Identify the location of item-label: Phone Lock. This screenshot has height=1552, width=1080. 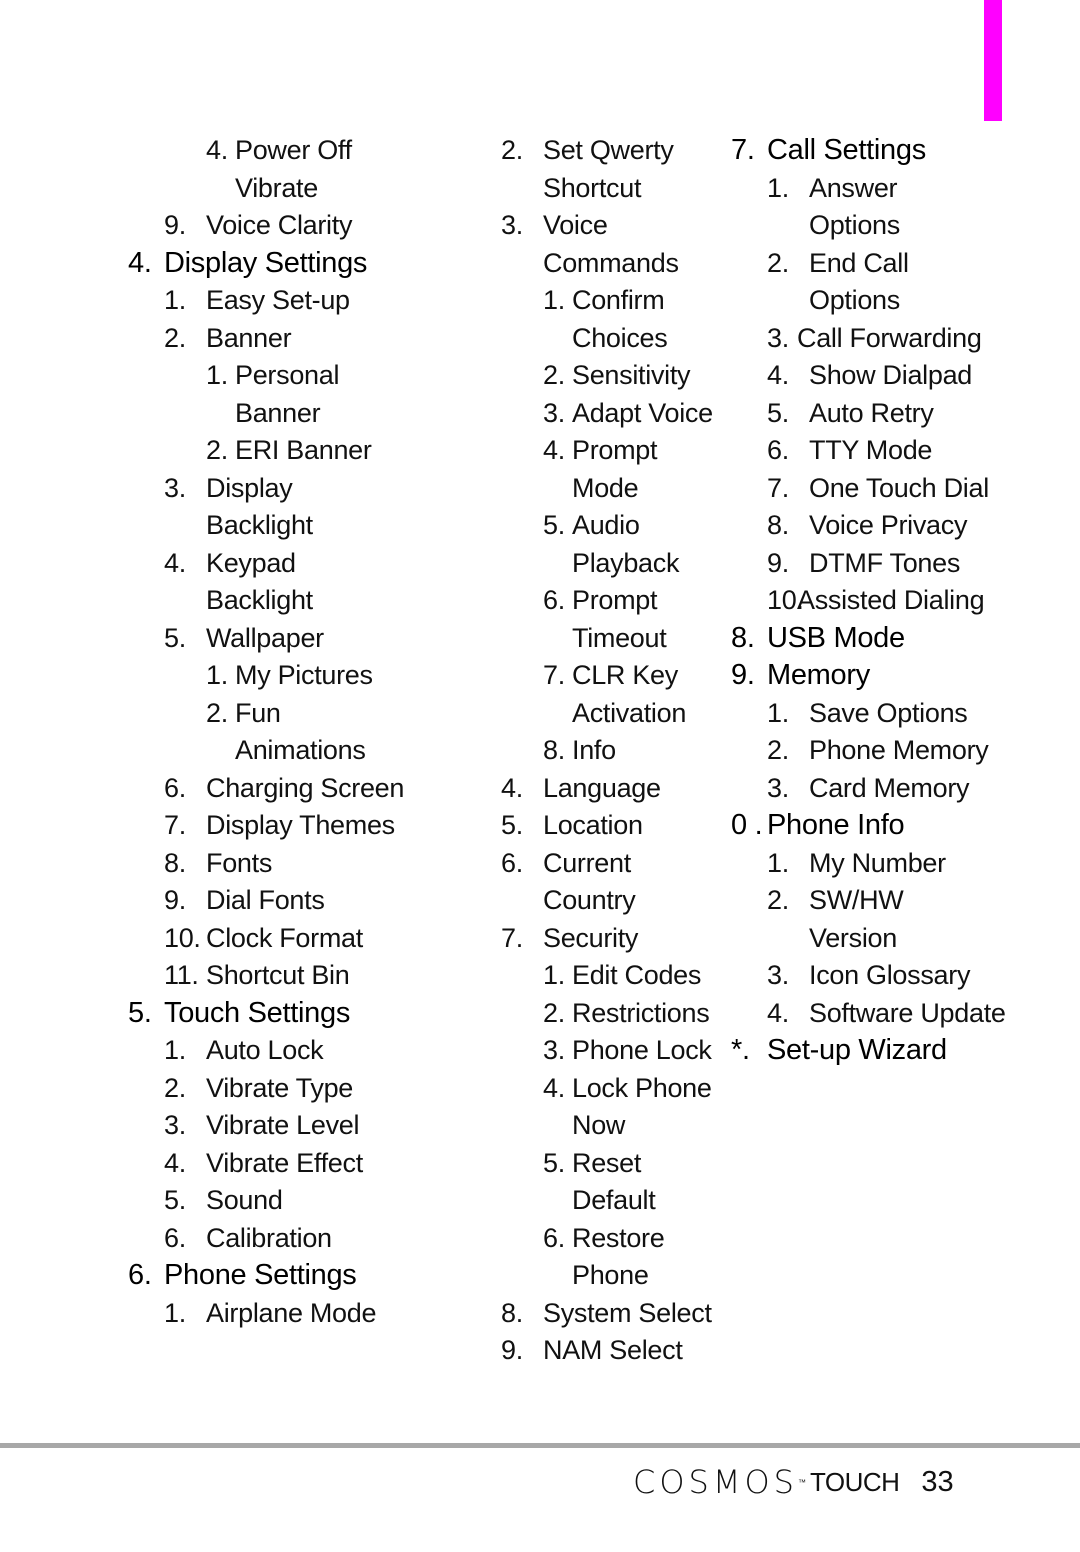
(642, 1050).